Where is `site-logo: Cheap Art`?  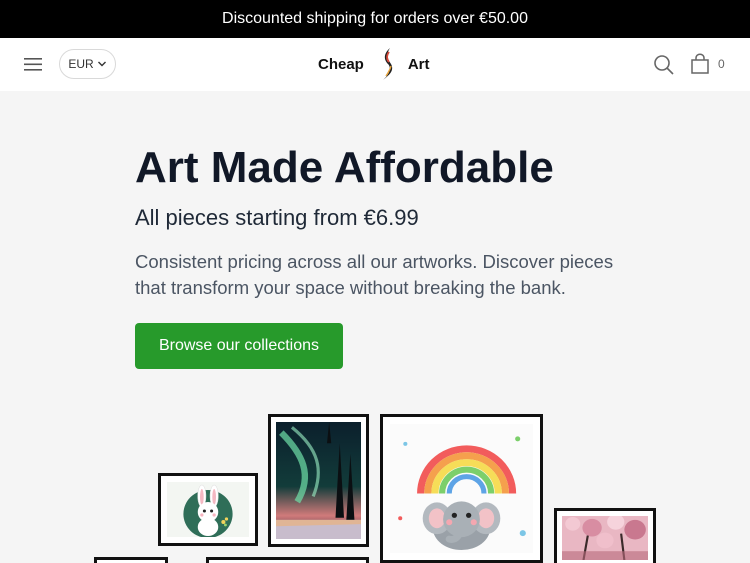
site-logo: Cheap Art is located at coordinates (374, 64).